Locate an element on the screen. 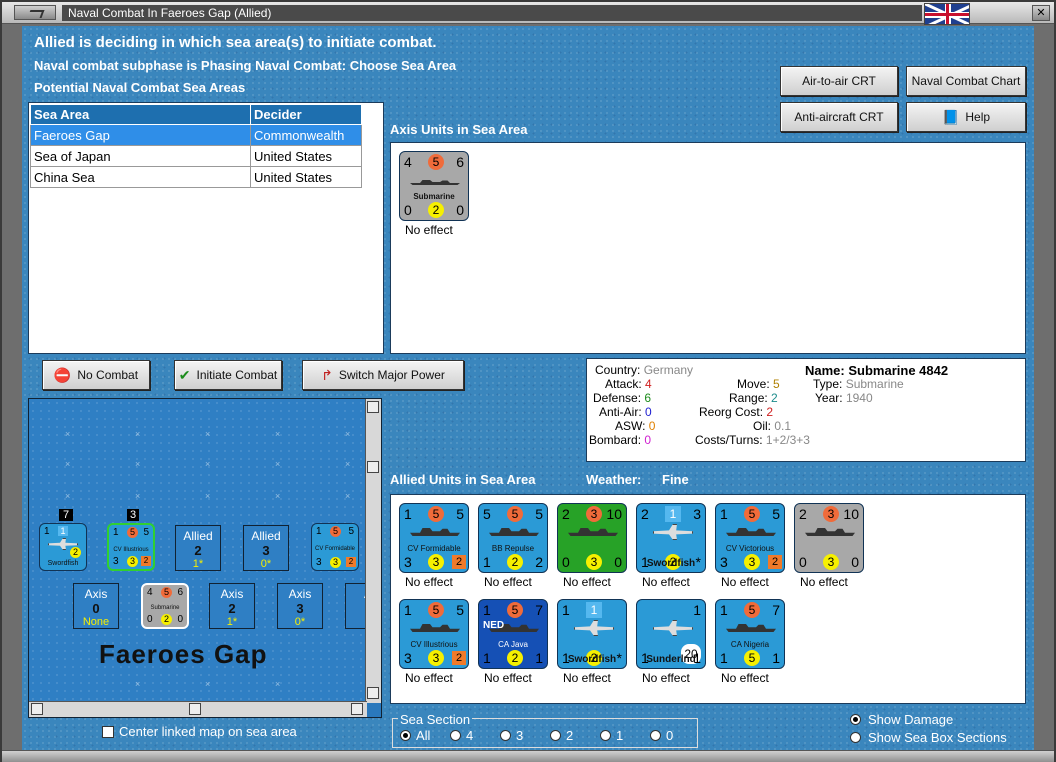 This screenshot has height=762, width=1056. close-icon: ✕ is located at coordinates (1041, 13).